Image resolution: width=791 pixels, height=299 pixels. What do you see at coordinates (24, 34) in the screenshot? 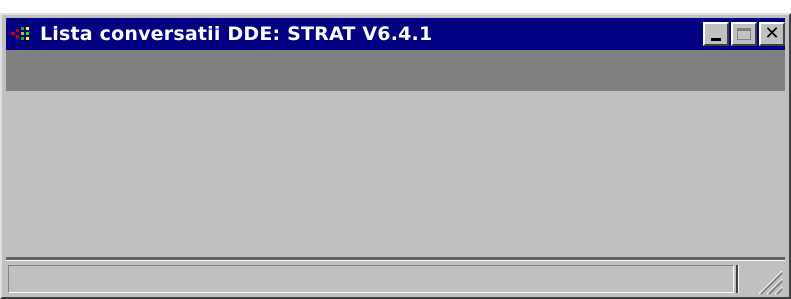
I see `app-icon` at bounding box center [24, 34].